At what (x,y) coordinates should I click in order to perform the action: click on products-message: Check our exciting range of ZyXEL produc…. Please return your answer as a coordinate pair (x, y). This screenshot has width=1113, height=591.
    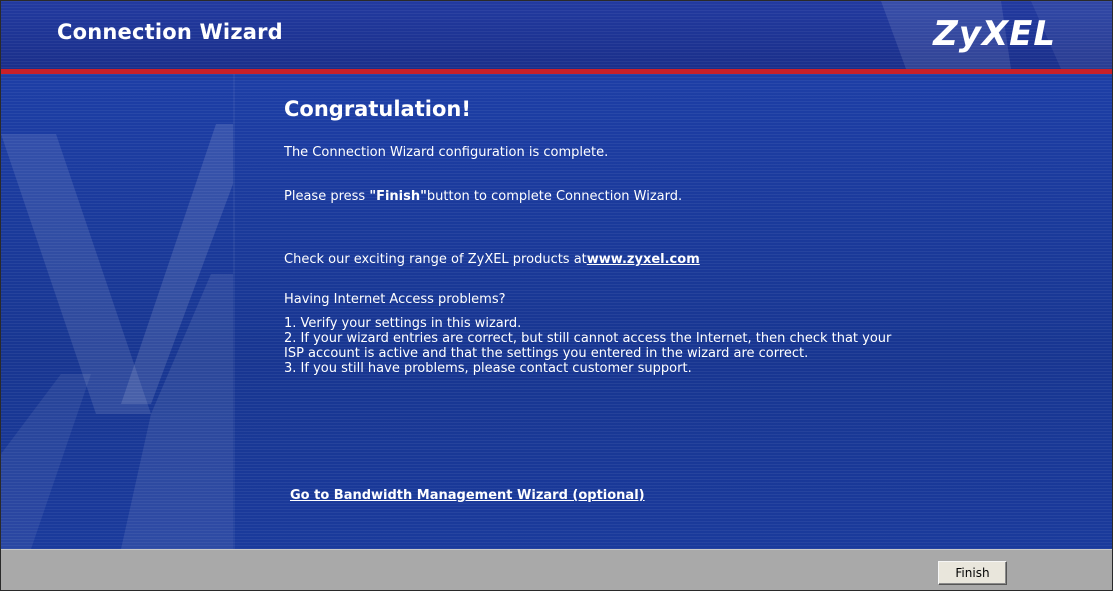
    Looking at the image, I should click on (492, 260).